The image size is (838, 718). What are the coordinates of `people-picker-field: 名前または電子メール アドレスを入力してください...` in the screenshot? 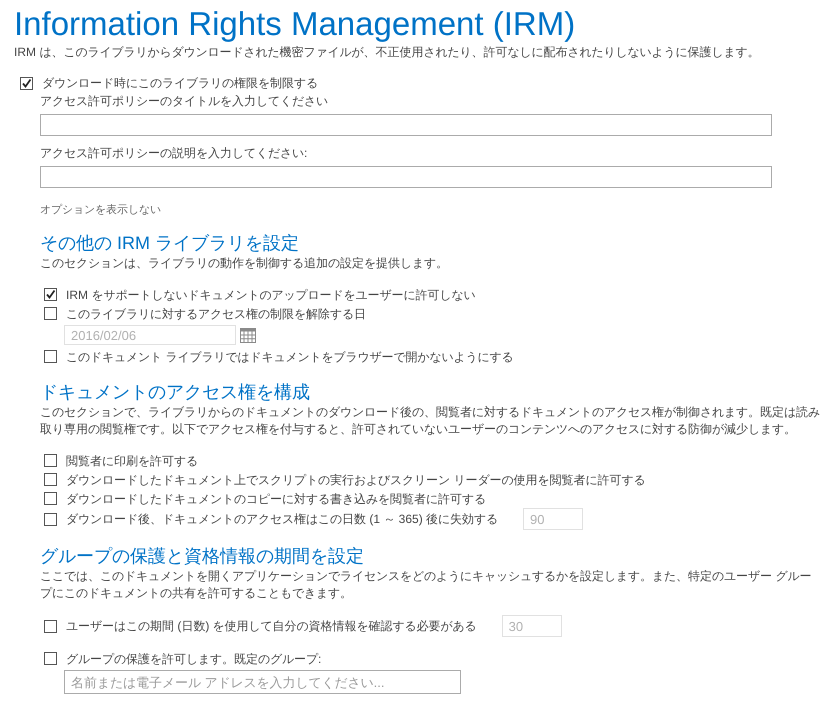 It's located at (262, 682).